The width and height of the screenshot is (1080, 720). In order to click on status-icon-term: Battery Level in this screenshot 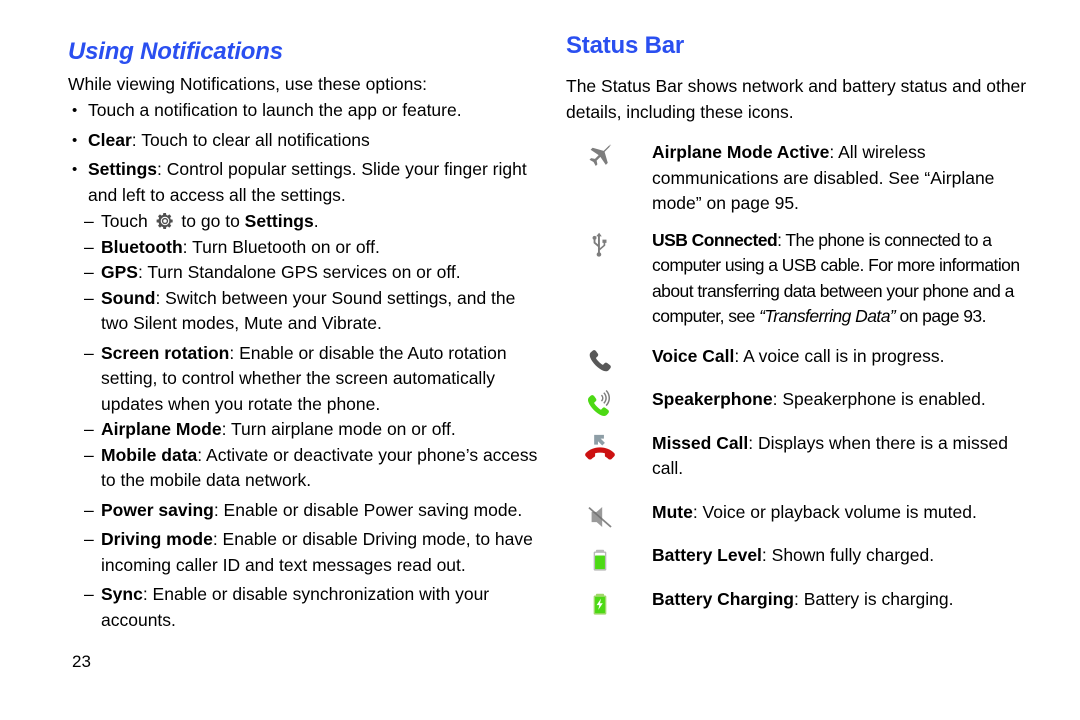, I will do `click(707, 555)`.